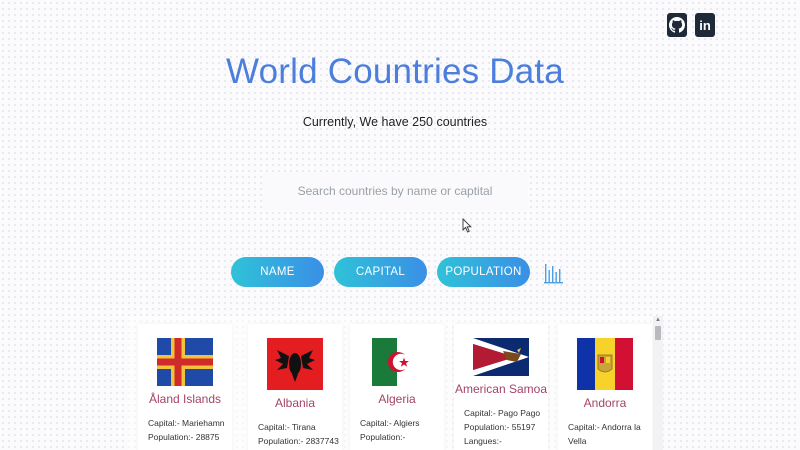  Describe the element at coordinates (300, 434) in the screenshot. I see `country-info: Capital:- Tirana Population:- 2837743` at that location.